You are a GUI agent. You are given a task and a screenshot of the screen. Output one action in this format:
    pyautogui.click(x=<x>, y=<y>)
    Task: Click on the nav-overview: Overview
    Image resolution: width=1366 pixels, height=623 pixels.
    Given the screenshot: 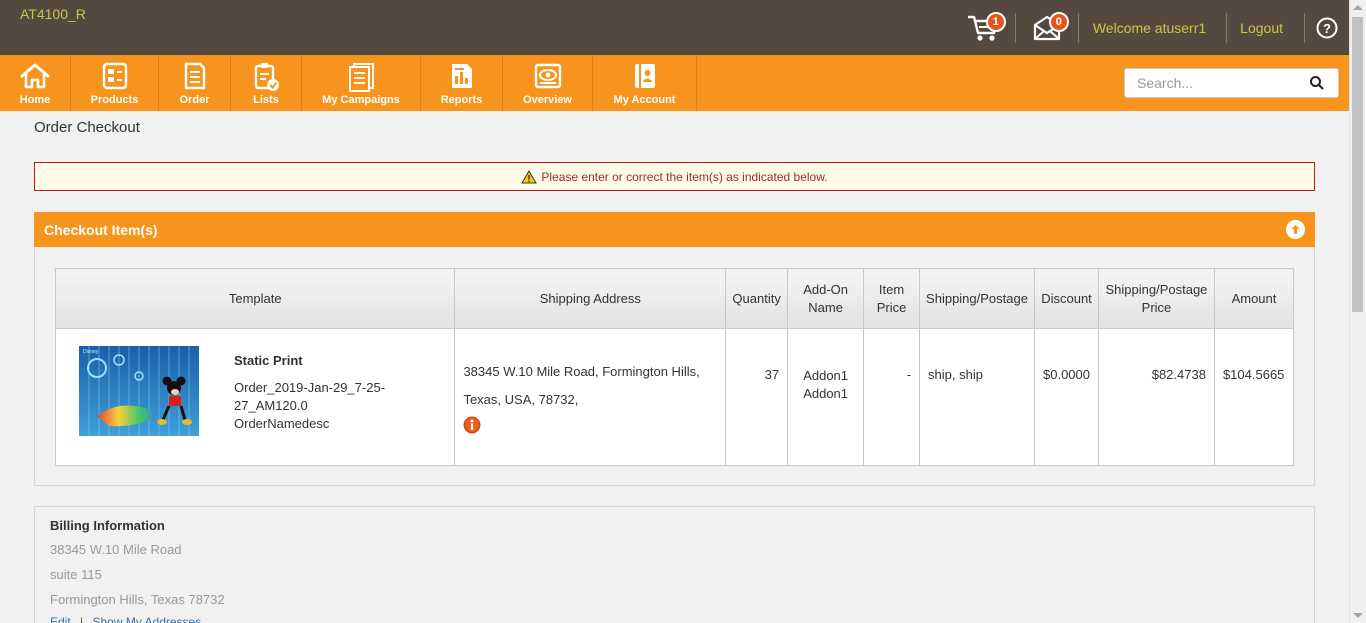 What is the action you would take?
    pyautogui.click(x=548, y=83)
    